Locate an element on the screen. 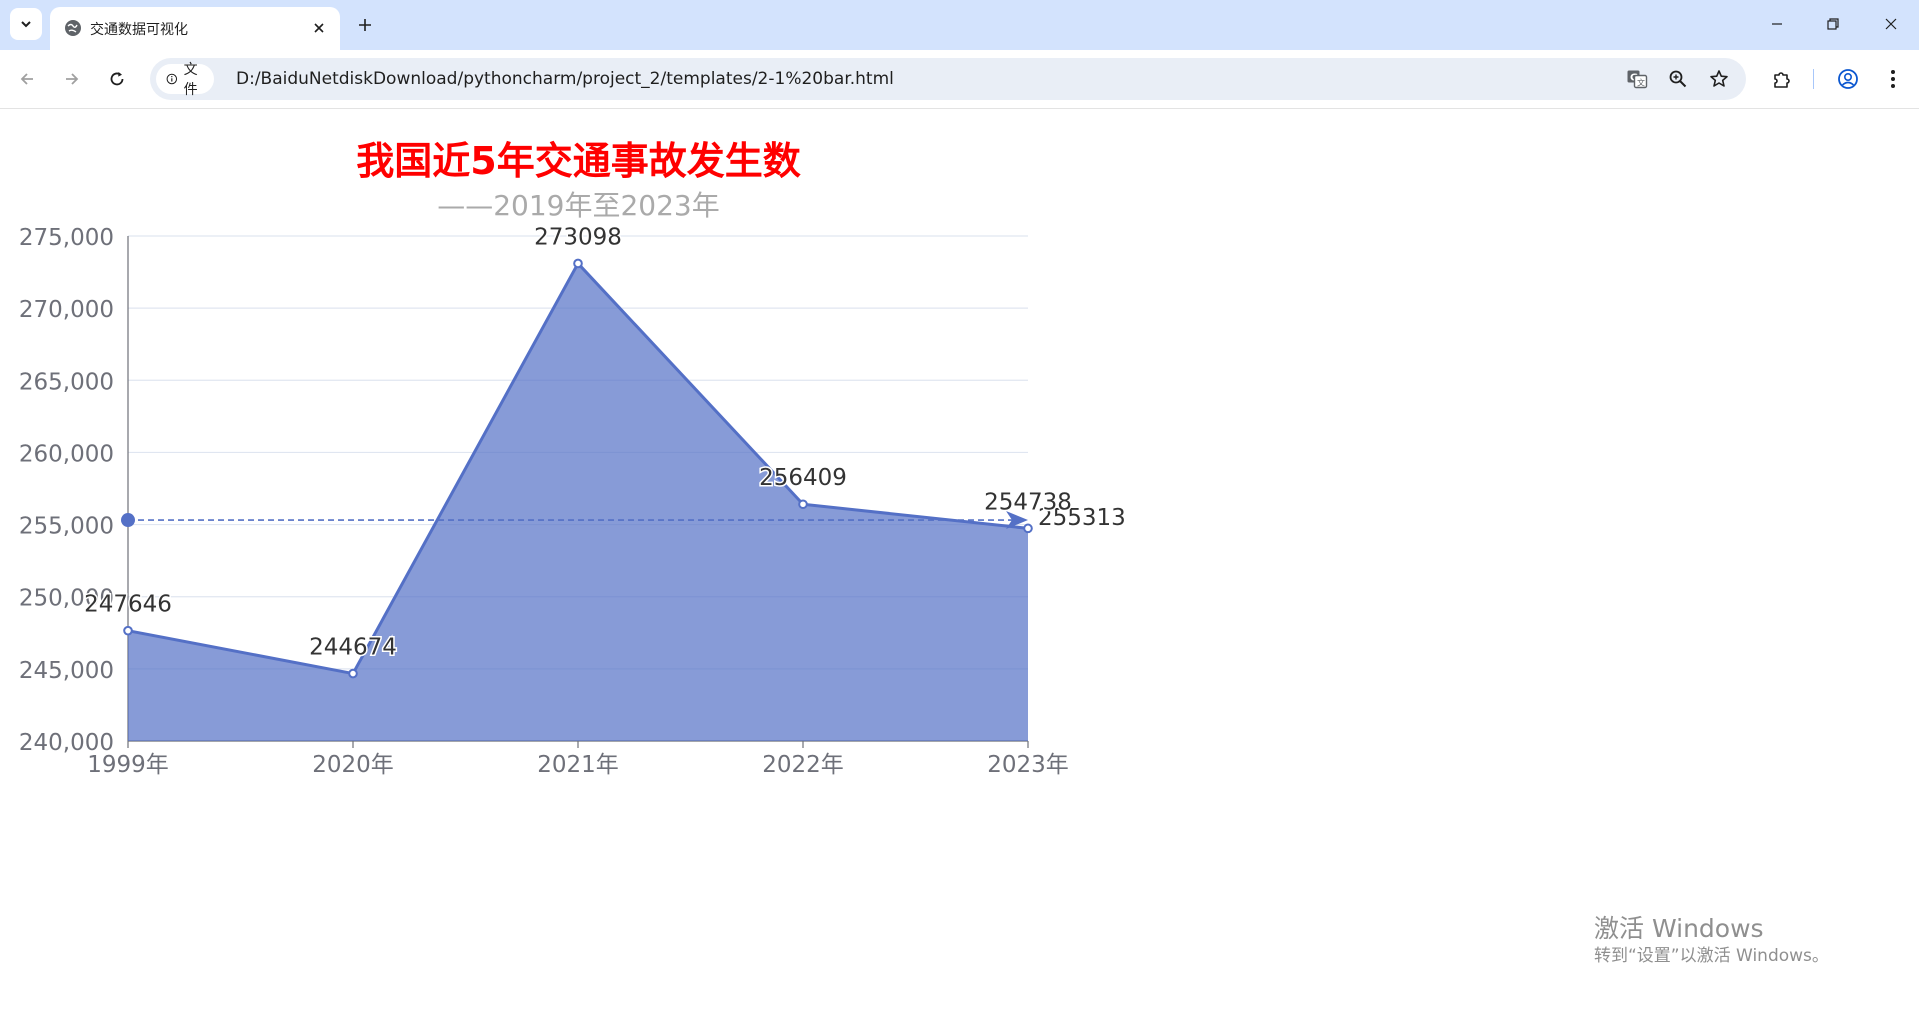 This screenshot has width=1919, height=1015. tab-search-button is located at coordinates (26, 24).